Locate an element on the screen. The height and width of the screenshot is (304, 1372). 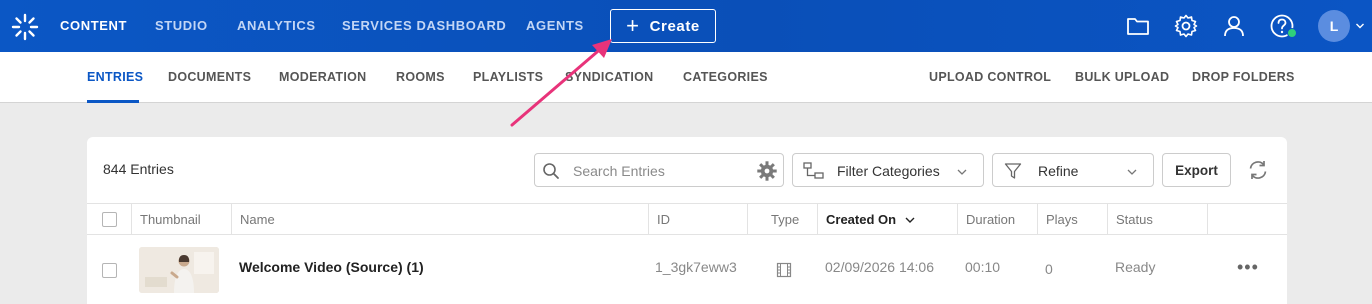
column-id: ID is located at coordinates (659, 219).